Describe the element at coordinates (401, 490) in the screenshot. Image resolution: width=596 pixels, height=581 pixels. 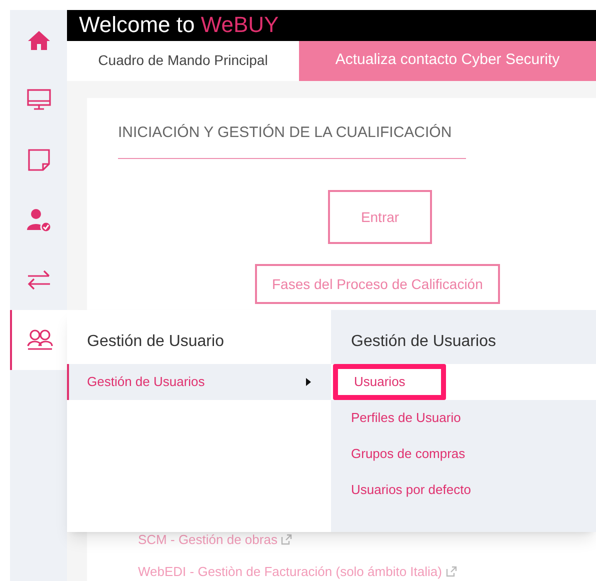
I see `submenu-item: Usuarios por defecto` at that location.